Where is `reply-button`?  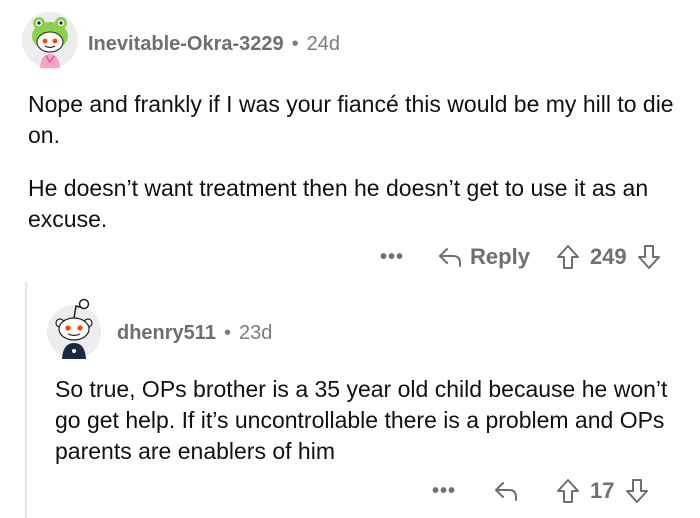
reply-button is located at coordinates (506, 491).